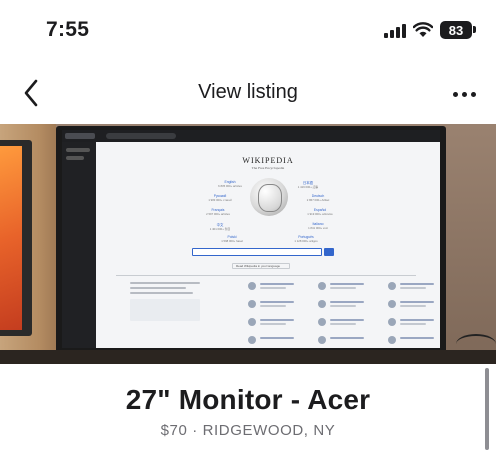 This screenshot has height=450, width=496. I want to click on nav-bar: View listing, so click(248, 93).